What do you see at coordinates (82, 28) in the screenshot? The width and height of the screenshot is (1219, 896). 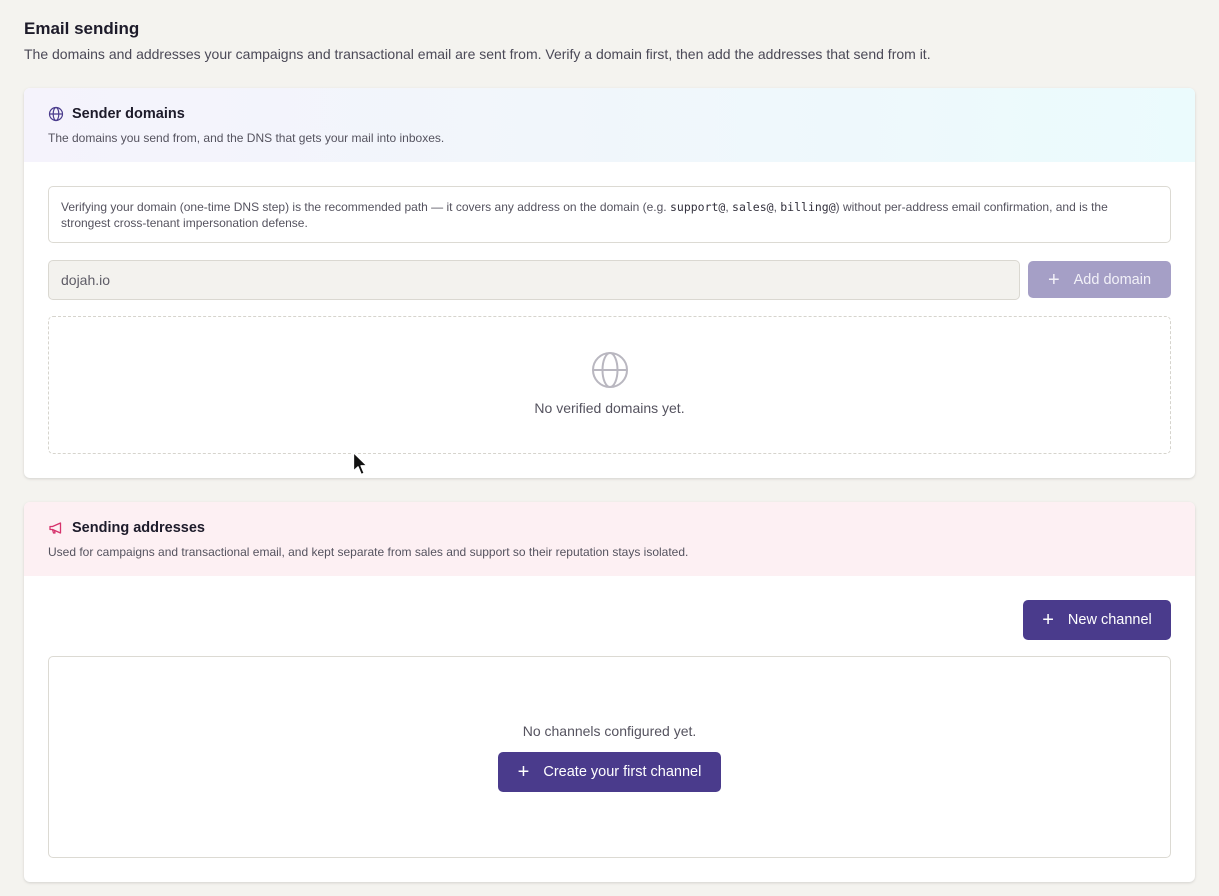 I see `page-title: Email sending` at bounding box center [82, 28].